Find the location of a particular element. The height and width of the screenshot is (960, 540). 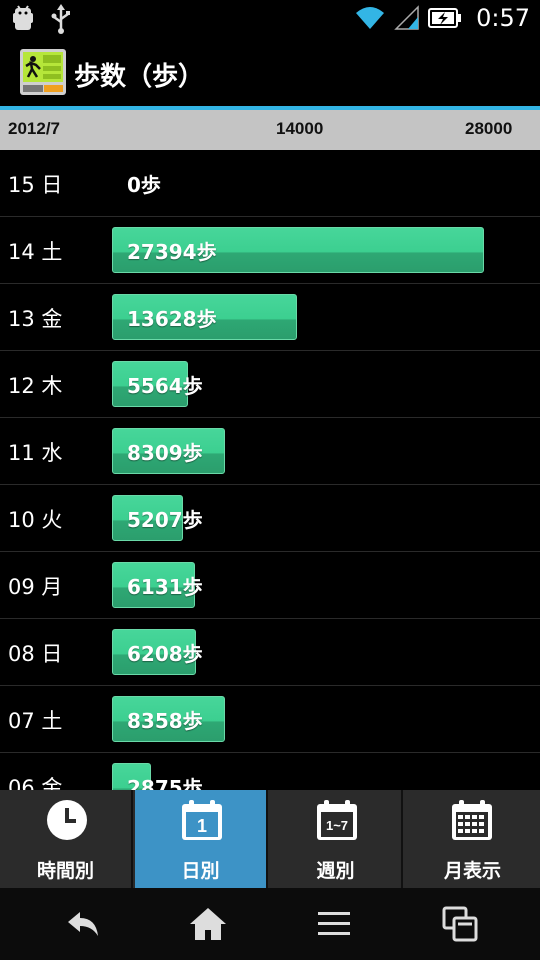

day-row: 11 水 8309歩 is located at coordinates (270, 451).